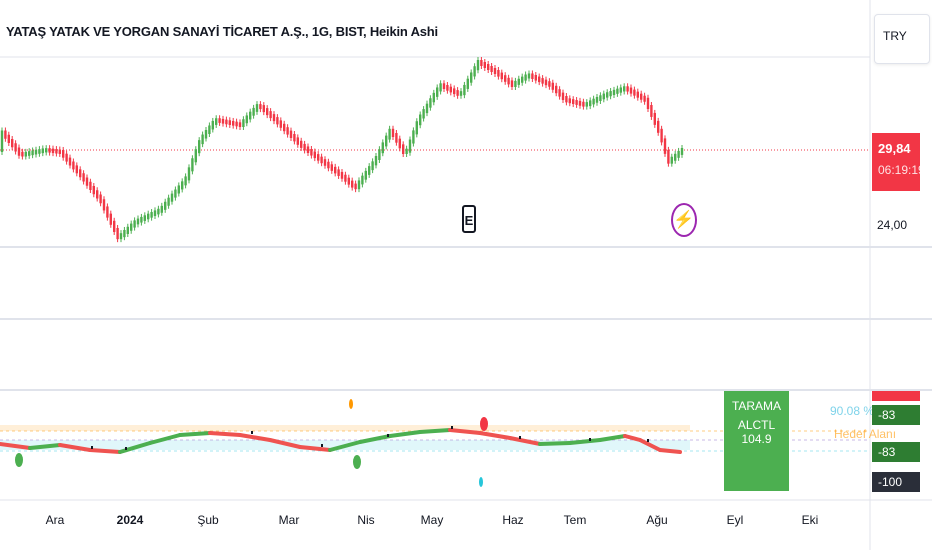  What do you see at coordinates (892, 225) in the screenshot?
I see `price-axis-label: 24,00` at bounding box center [892, 225].